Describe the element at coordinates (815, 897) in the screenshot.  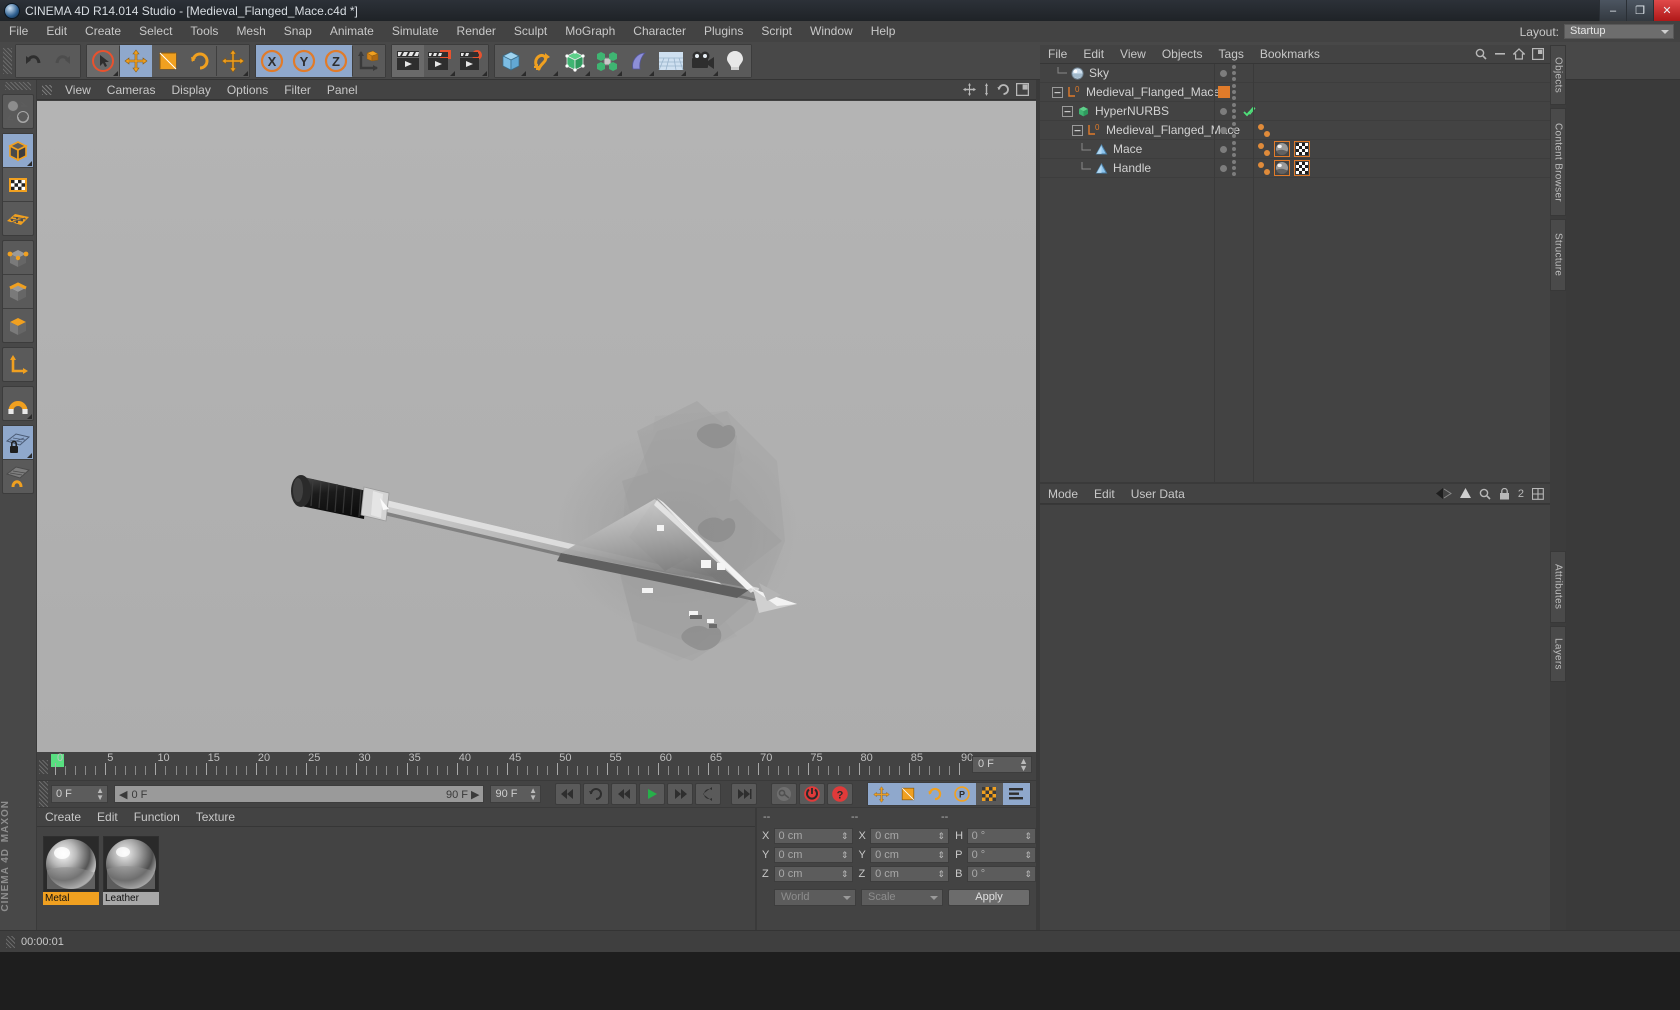
I see `coordinate-system-dropdown: World` at that location.